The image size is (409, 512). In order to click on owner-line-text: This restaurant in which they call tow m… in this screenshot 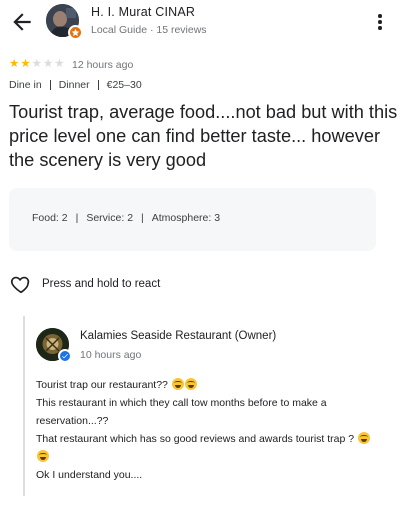, I will do `click(181, 412)`.